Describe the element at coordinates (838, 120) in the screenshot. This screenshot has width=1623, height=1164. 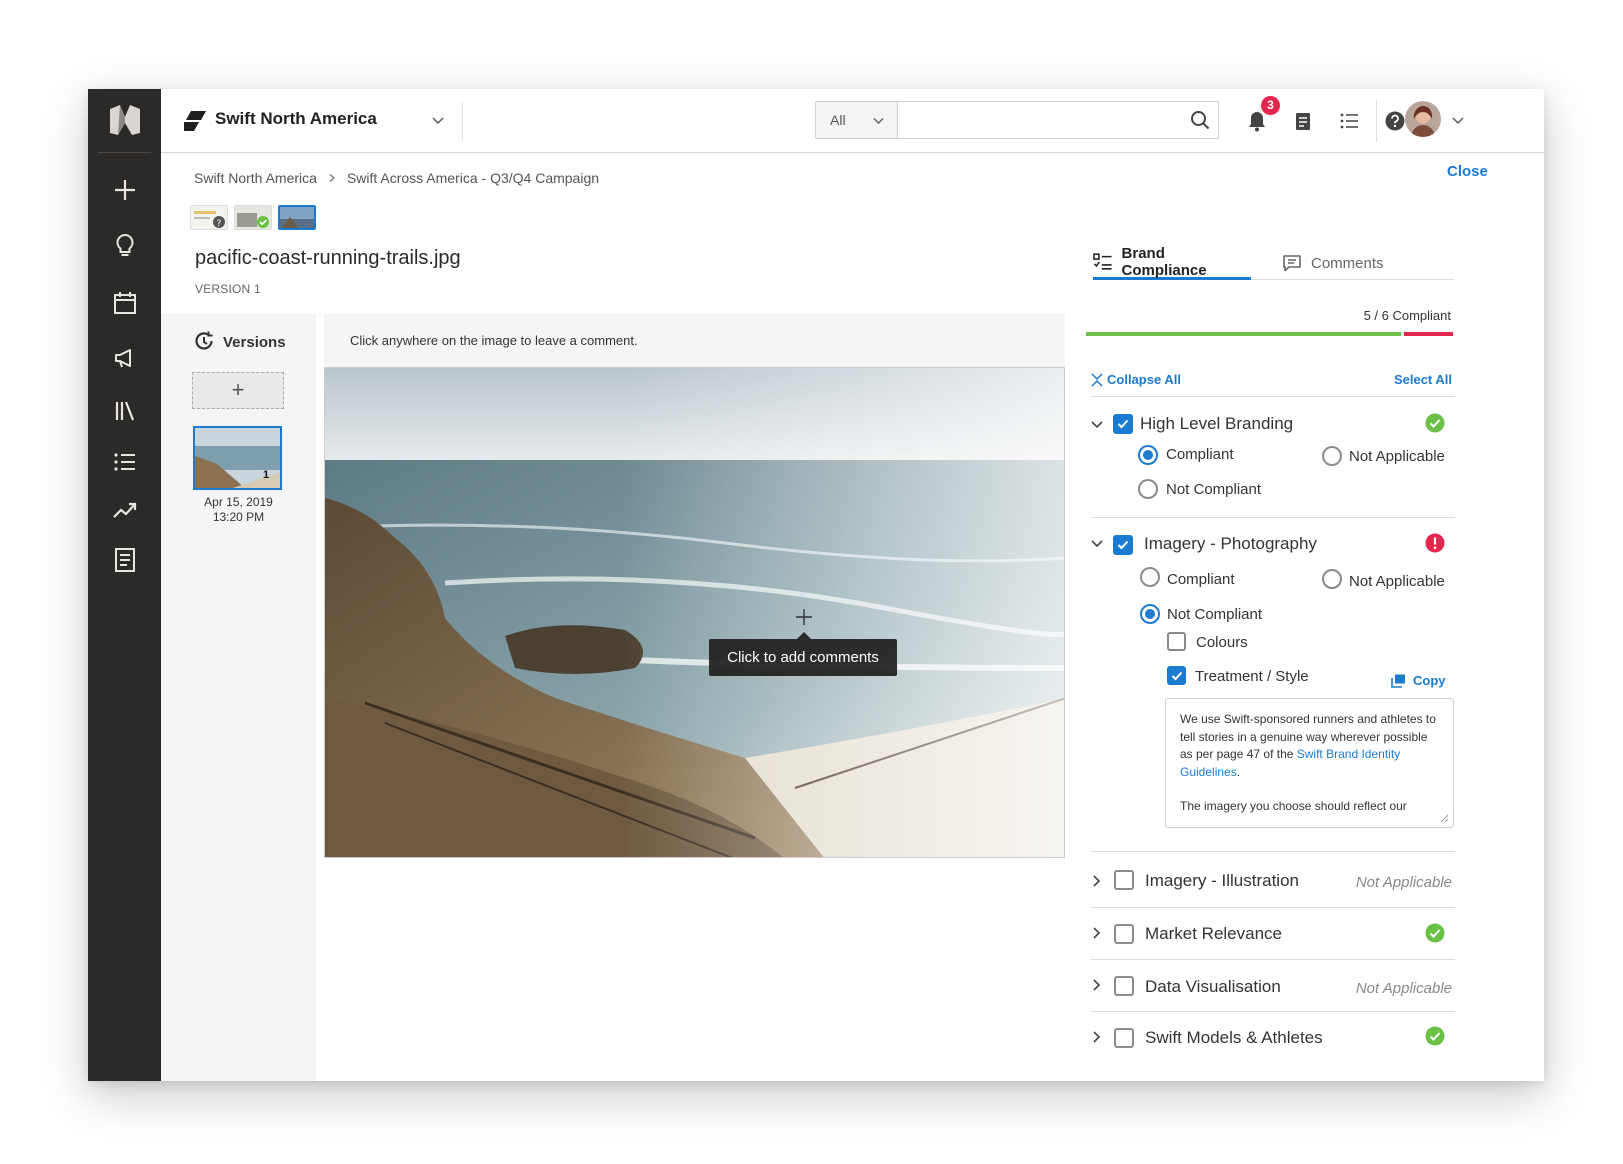
I see `search-scope-label: All` at that location.